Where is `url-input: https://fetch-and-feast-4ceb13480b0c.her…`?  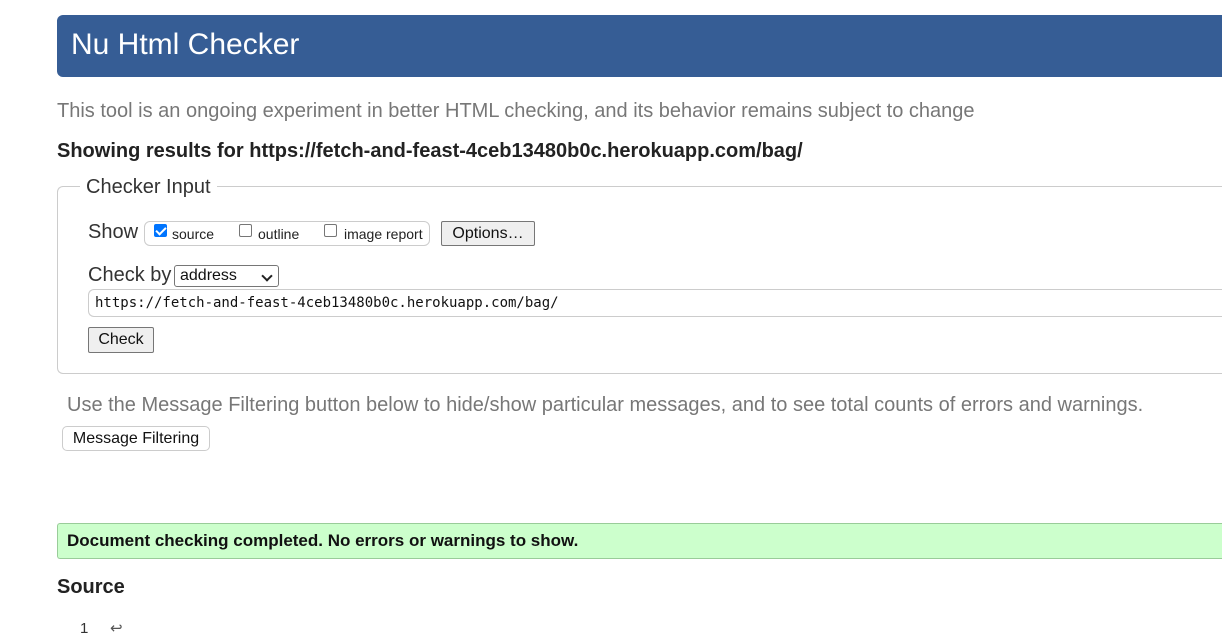
url-input: https://fetch-and-feast-4ceb13480b0c.her… is located at coordinates (655, 303).